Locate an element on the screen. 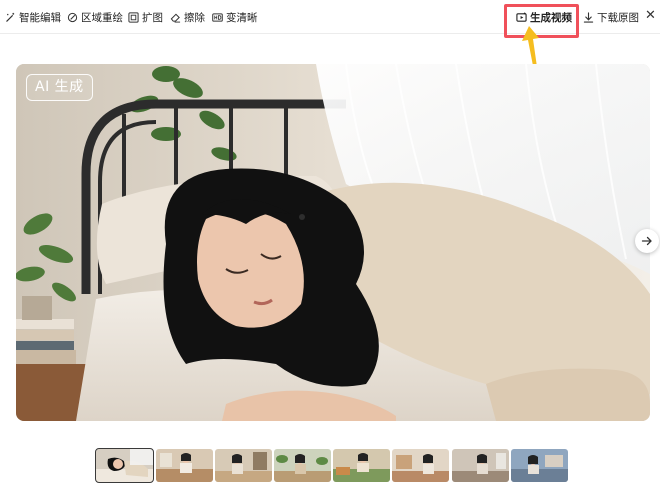 The height and width of the screenshot is (489, 660). region-repaint-button: 区域重绘 is located at coordinates (95, 17).